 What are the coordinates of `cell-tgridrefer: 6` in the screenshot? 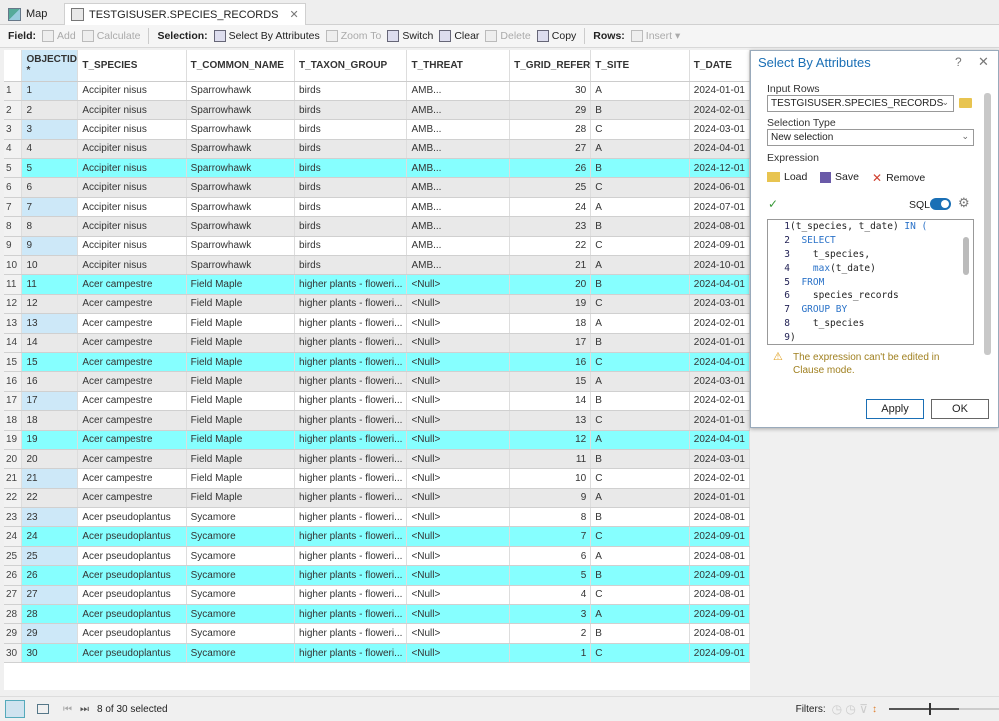 It's located at (550, 556).